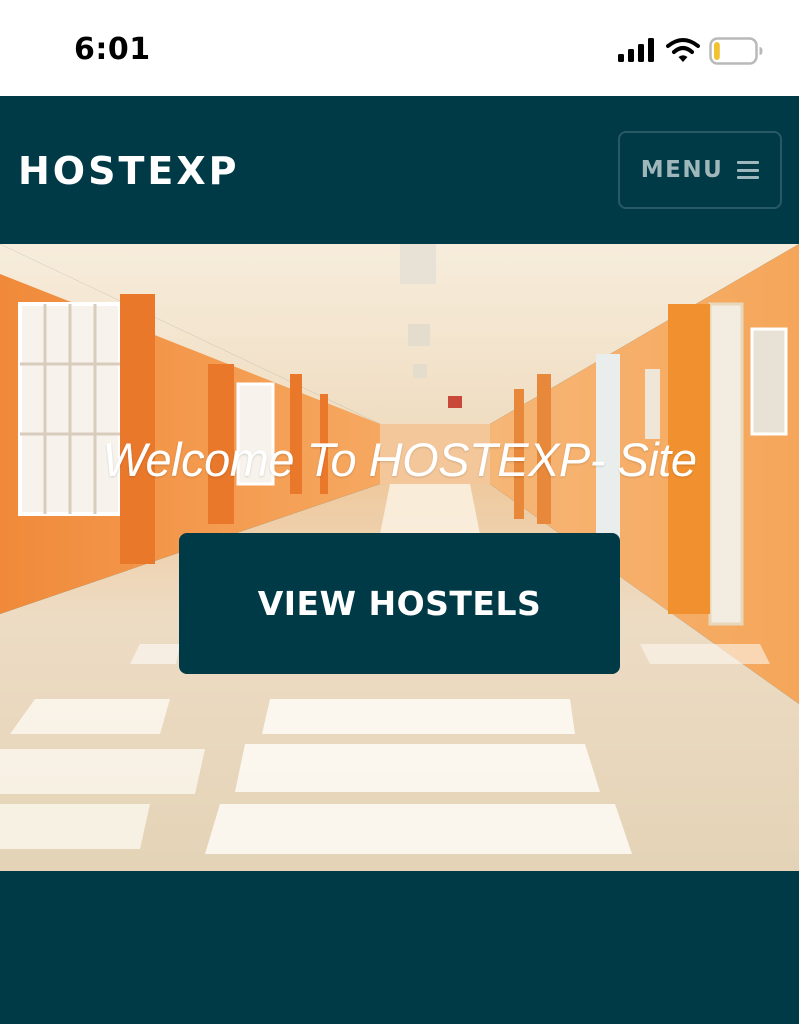 The height and width of the screenshot is (1024, 799). What do you see at coordinates (129, 171) in the screenshot?
I see `brand-logo-text: HOSTEXP` at bounding box center [129, 171].